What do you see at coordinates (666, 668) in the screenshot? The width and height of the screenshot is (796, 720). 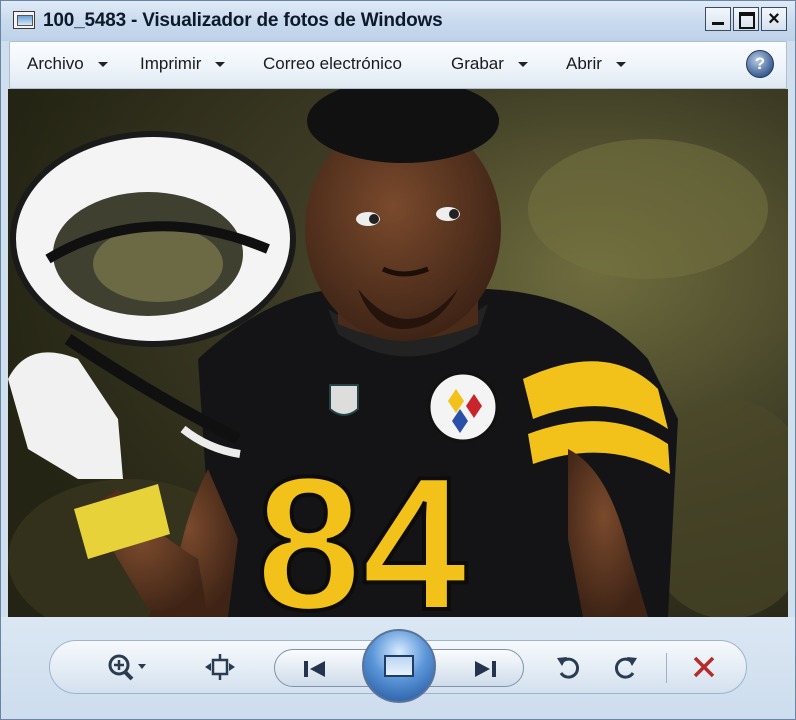 I see `toolbar-divider` at bounding box center [666, 668].